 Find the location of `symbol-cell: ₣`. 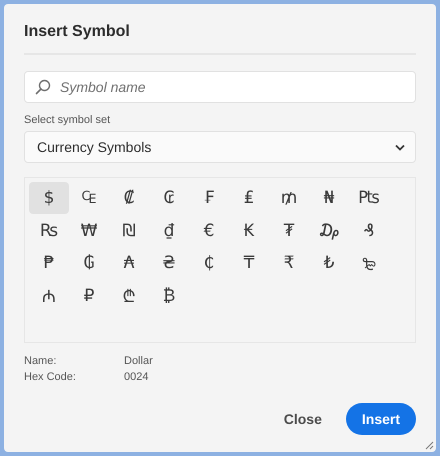

symbol-cell: ₣ is located at coordinates (209, 198).